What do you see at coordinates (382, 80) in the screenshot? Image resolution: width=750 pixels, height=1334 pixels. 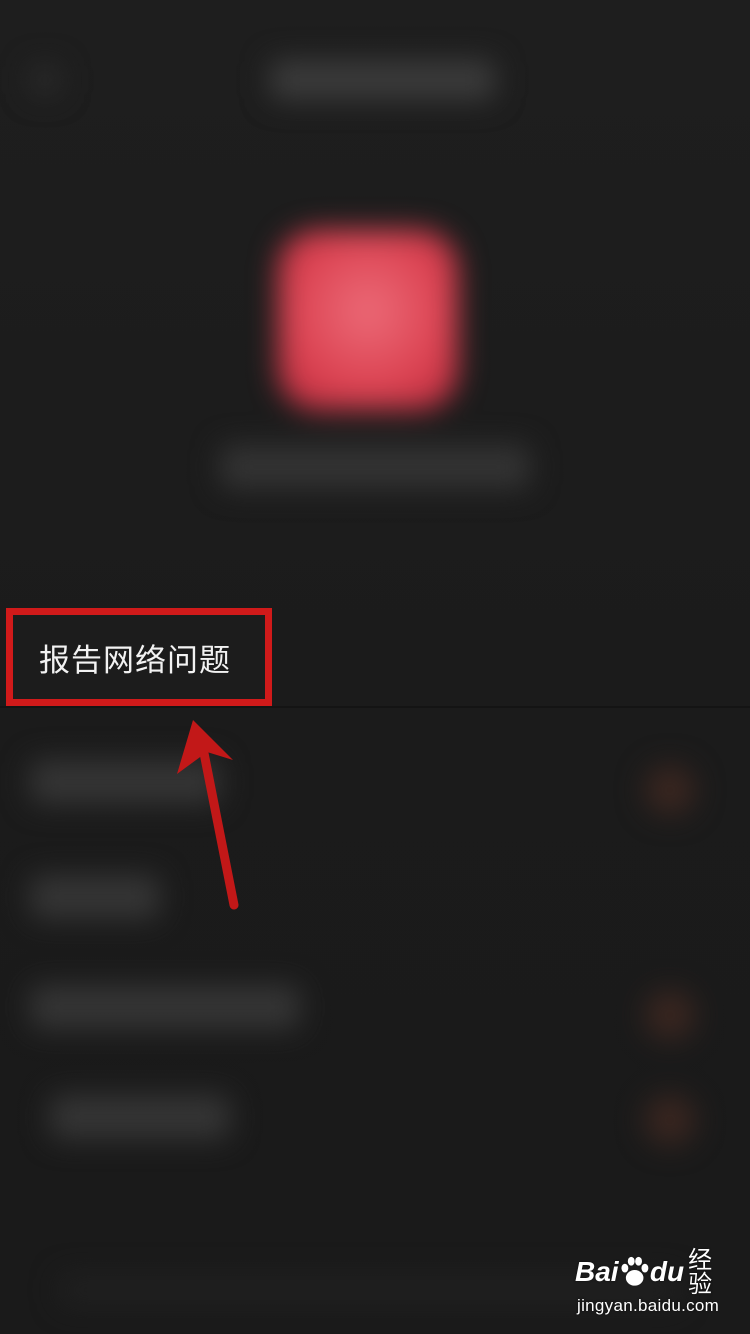 I see `page-title-placeholder` at bounding box center [382, 80].